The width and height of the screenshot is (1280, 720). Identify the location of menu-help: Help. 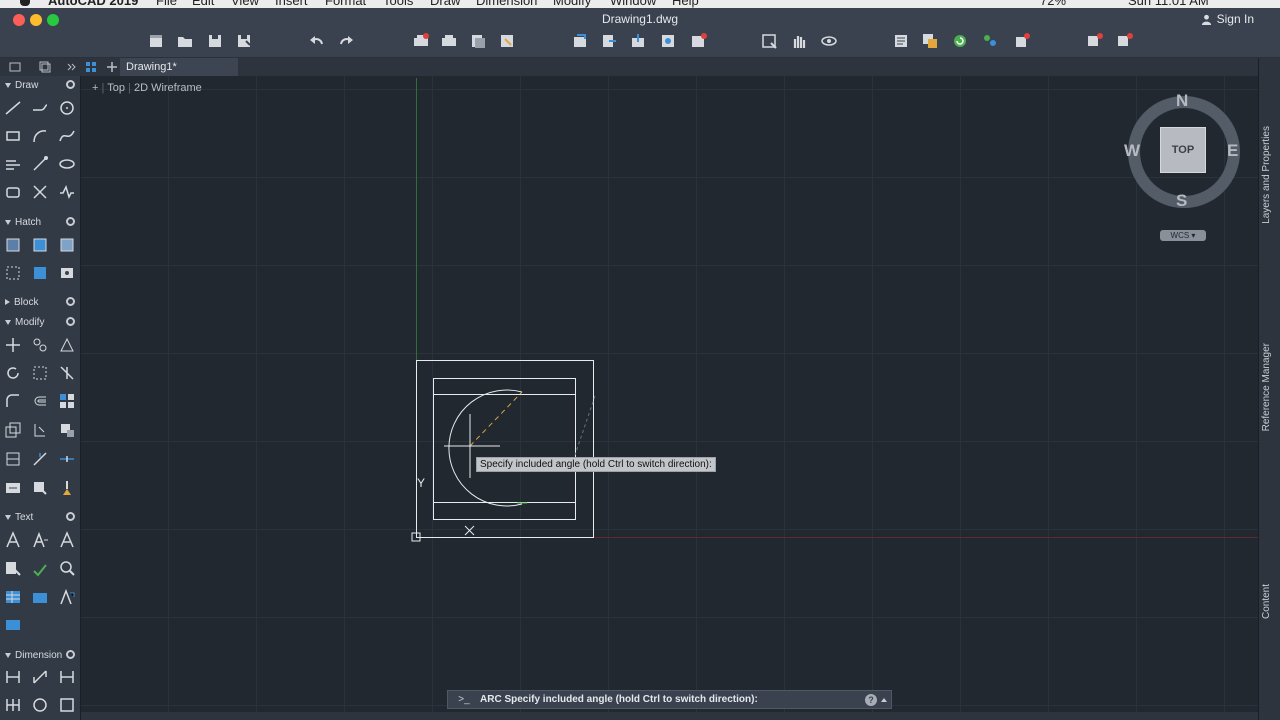
(685, 4).